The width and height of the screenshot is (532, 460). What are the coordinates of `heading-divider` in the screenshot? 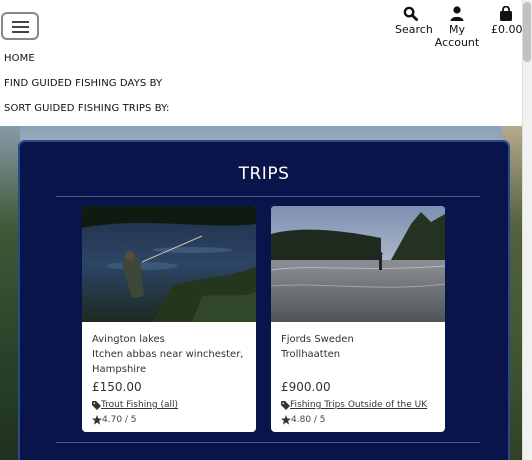 It's located at (268, 196).